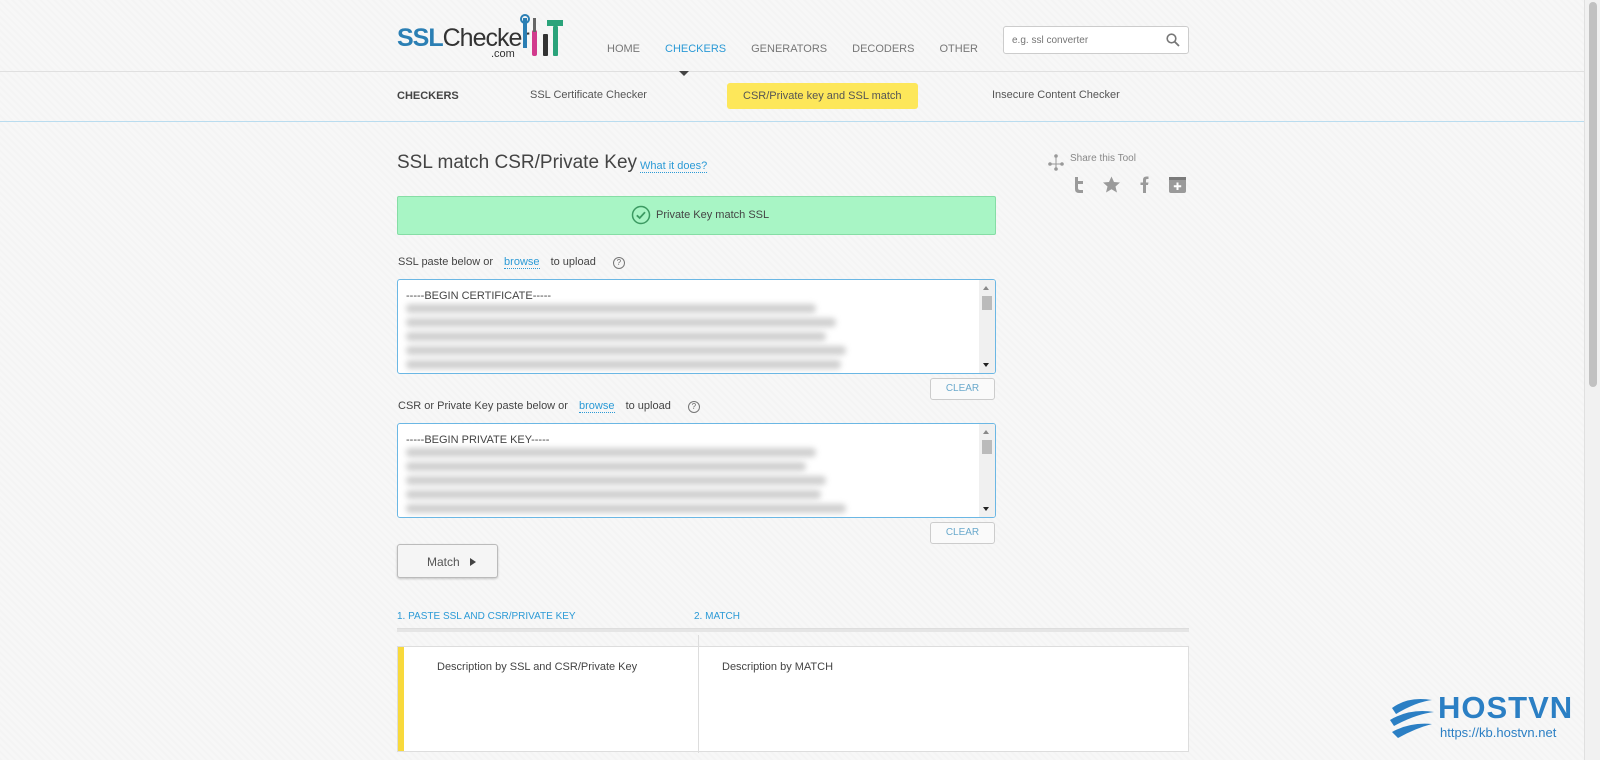 This screenshot has width=1600, height=760. I want to click on ssl-field-label: SSL paste below or browse to upload ?, so click(511, 262).